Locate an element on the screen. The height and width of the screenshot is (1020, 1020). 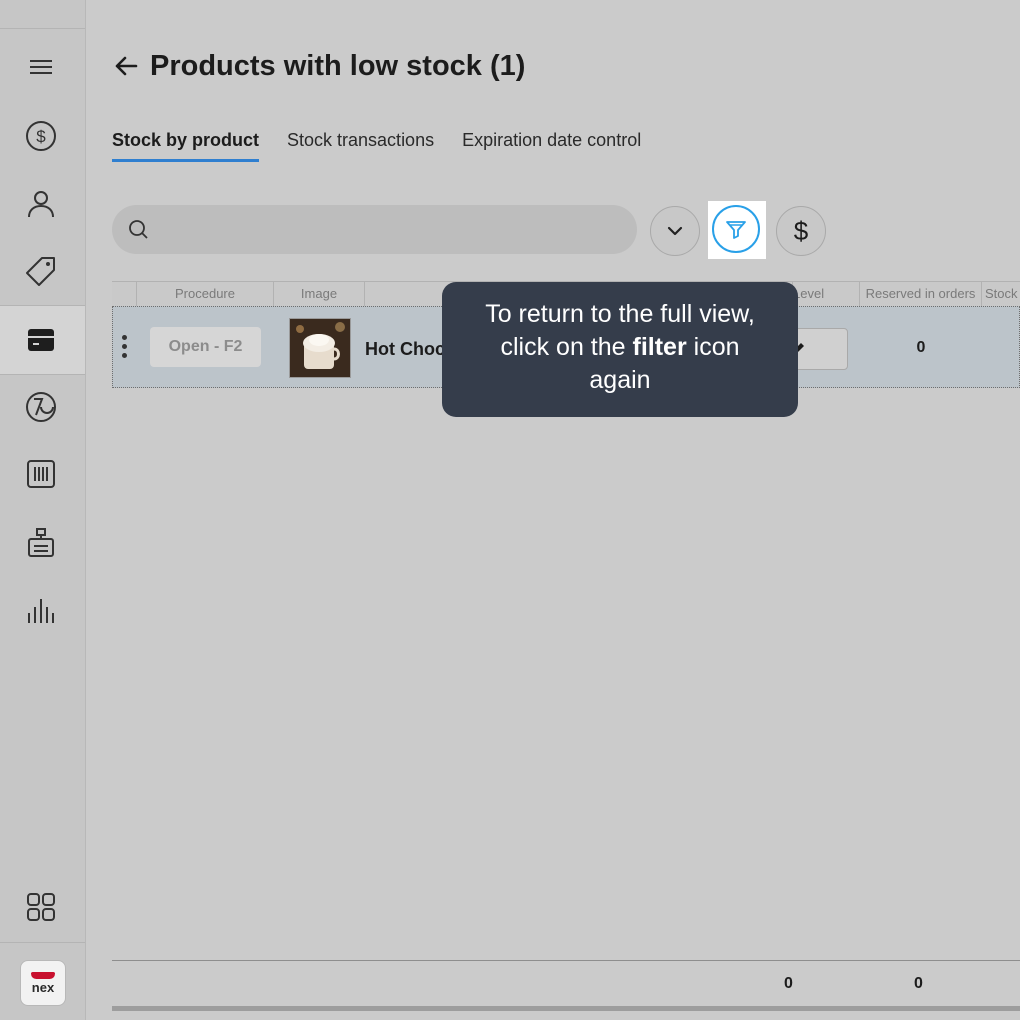
dollar-sign: $ is located at coordinates (801, 230).